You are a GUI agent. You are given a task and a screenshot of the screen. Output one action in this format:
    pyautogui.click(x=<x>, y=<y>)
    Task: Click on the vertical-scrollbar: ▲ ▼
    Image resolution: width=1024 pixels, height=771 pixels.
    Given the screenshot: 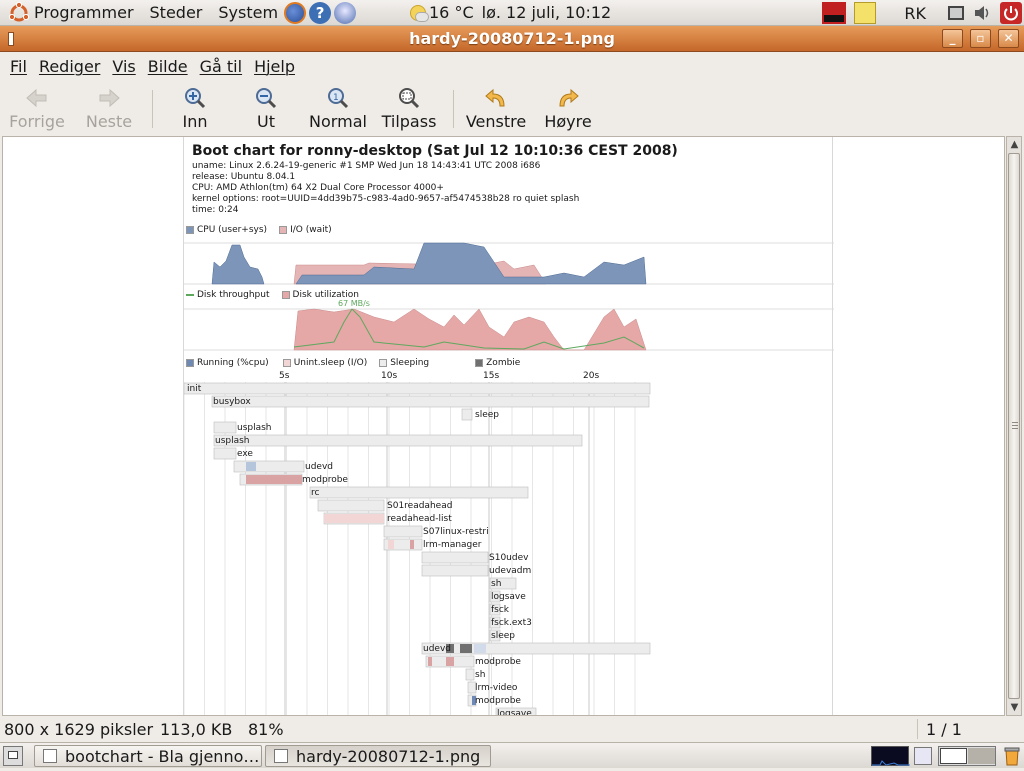 What is the action you would take?
    pyautogui.click(x=1014, y=426)
    